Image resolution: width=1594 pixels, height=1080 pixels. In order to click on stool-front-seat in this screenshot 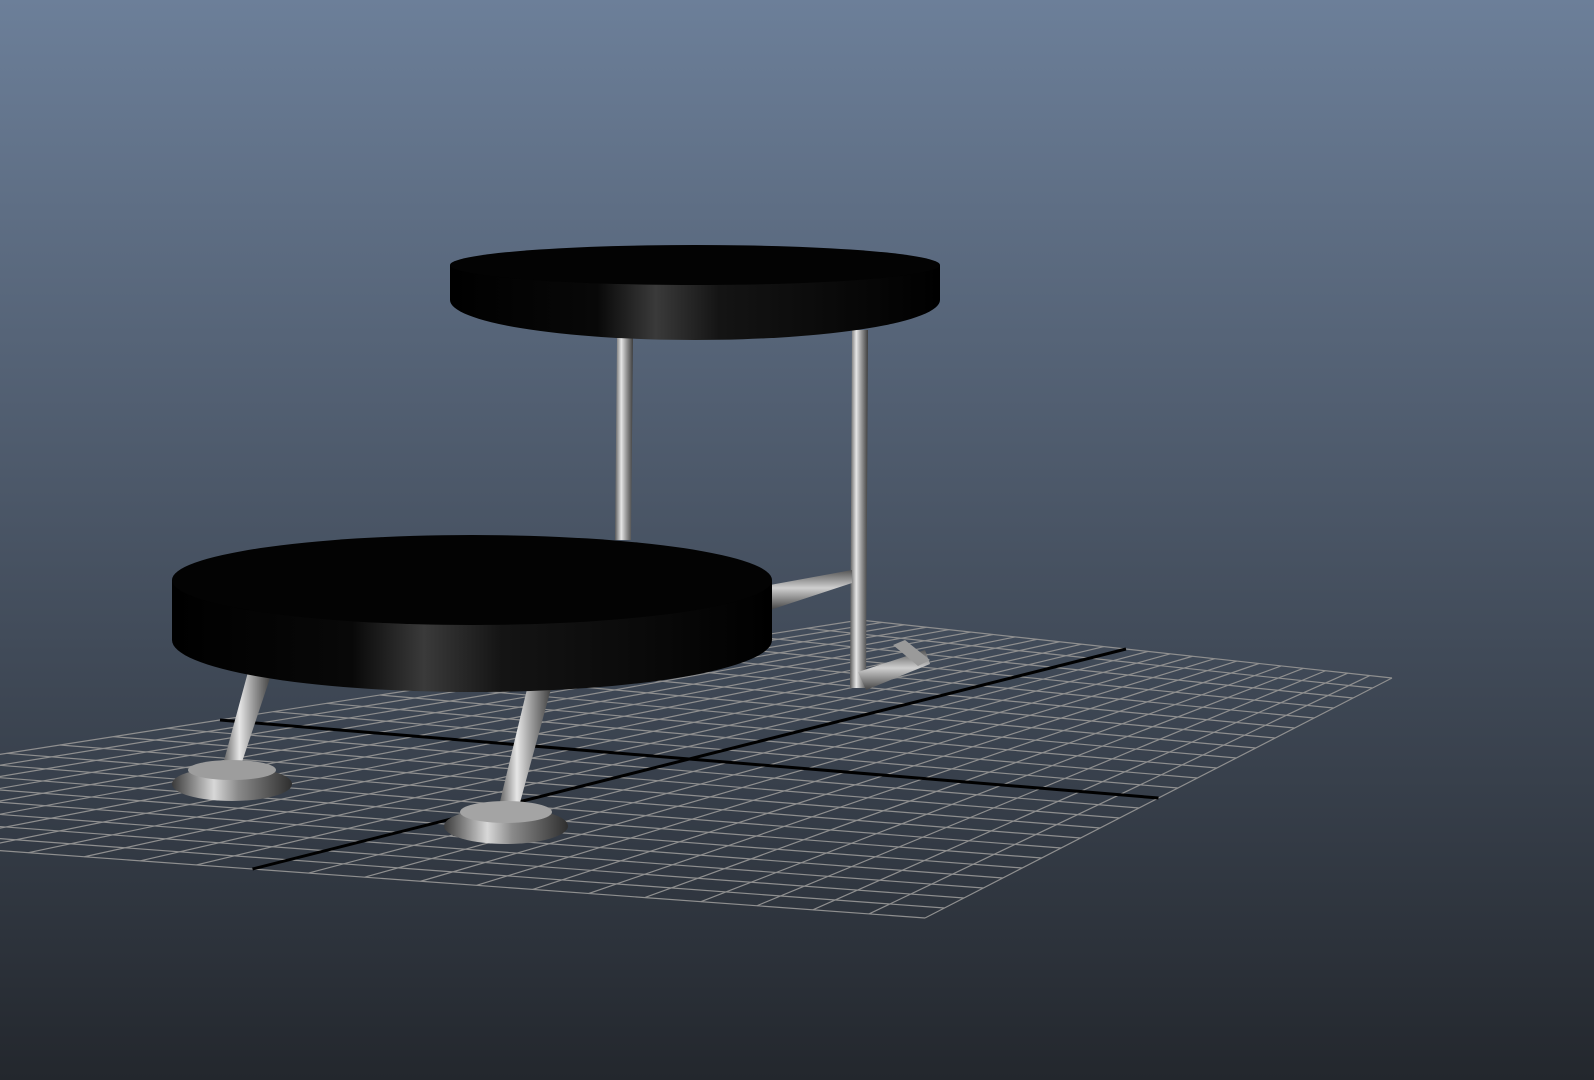, I will do `click(472, 613)`.